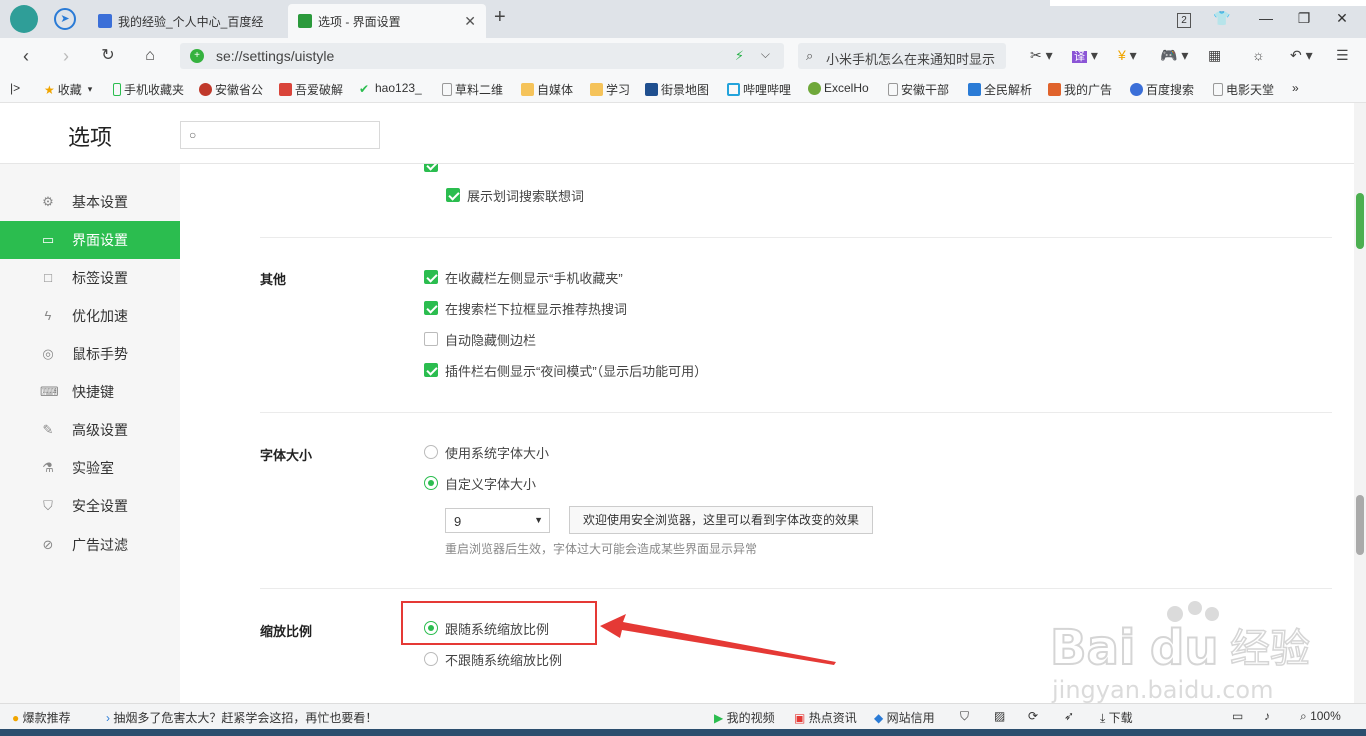 The height and width of the screenshot is (736, 1366). Describe the element at coordinates (825, 717) in the screenshot. I see `hot-news-button: ▣ 热点资讯` at that location.